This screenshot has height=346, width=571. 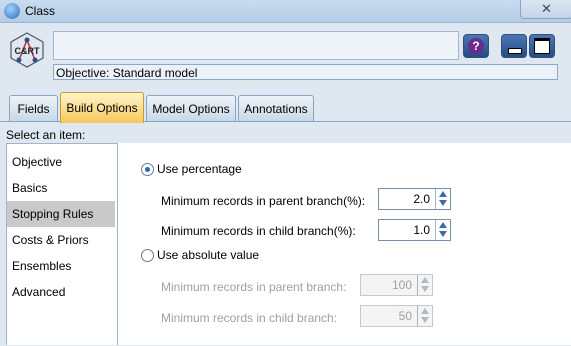 What do you see at coordinates (256, 45) in the screenshot?
I see `model-name-field` at bounding box center [256, 45].